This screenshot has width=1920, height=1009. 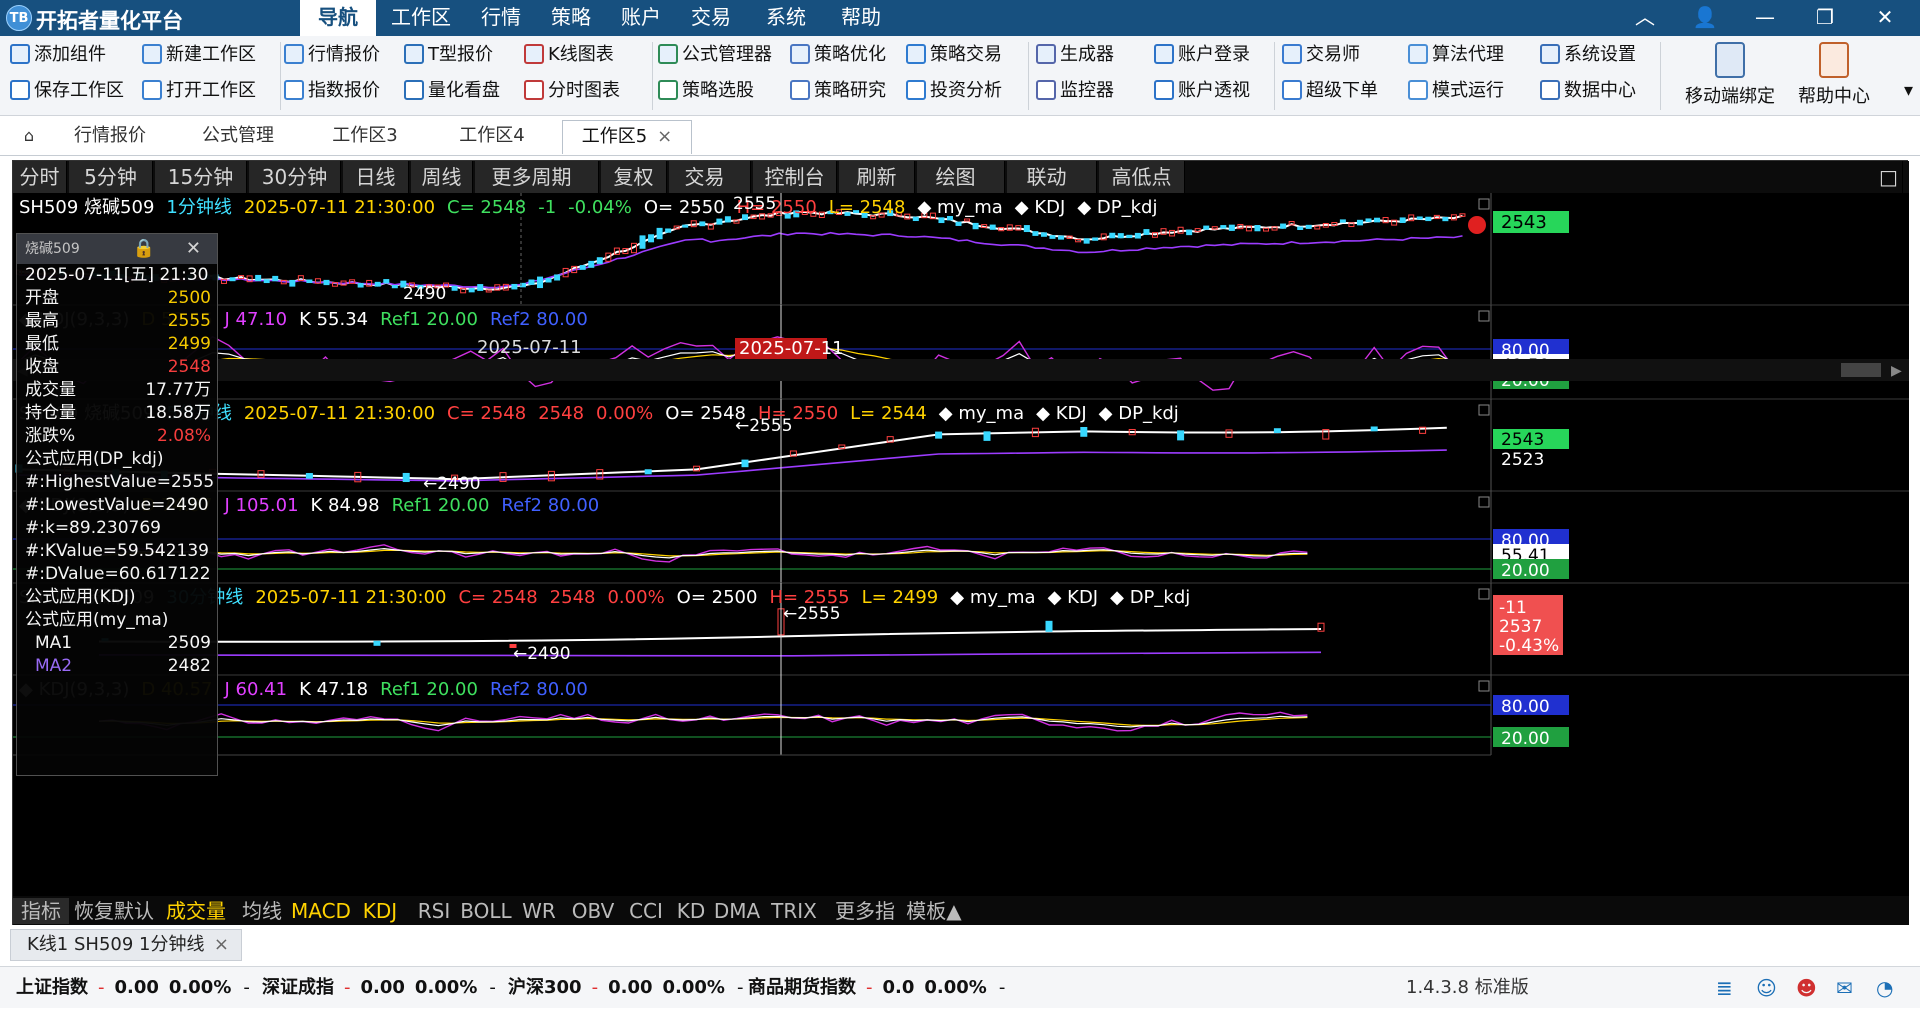 I want to click on toolbar-11-1: 模式运行, so click(x=1456, y=91).